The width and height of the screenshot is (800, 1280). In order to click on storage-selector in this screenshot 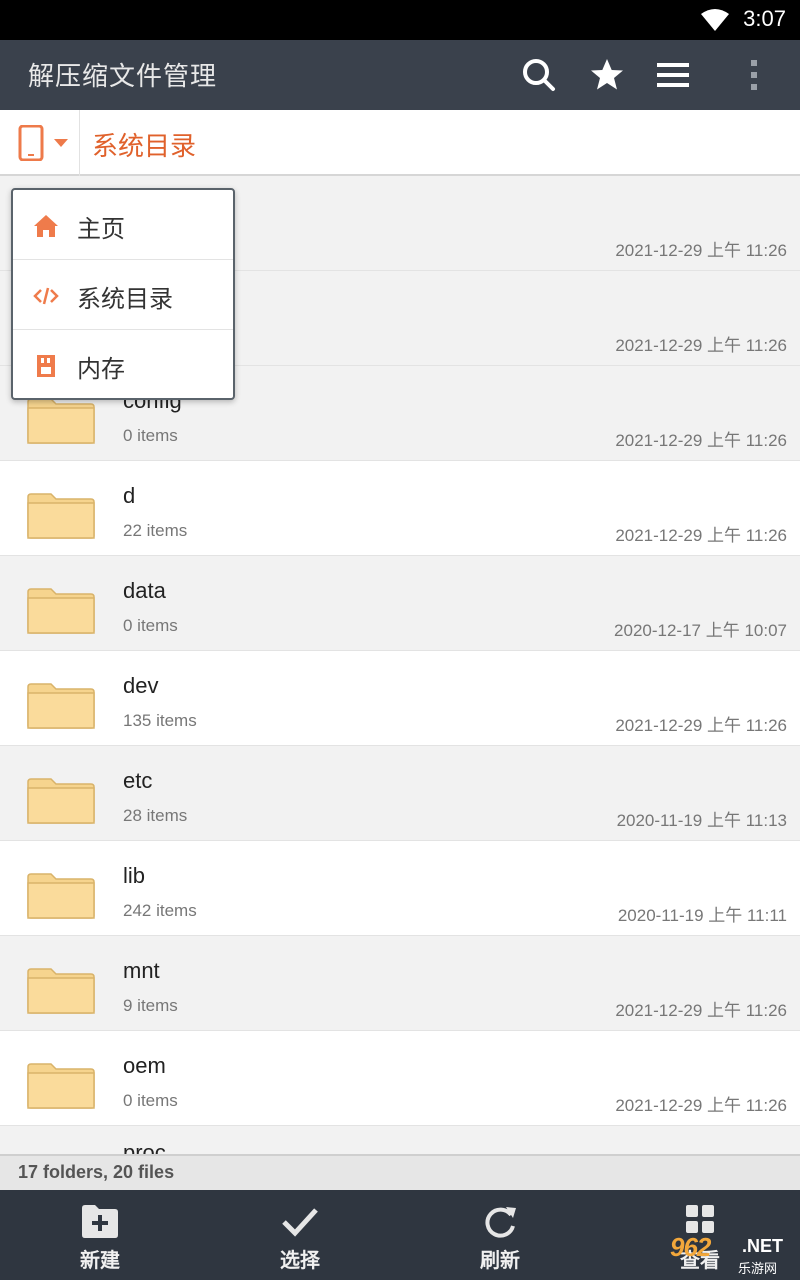, I will do `click(40, 143)`.